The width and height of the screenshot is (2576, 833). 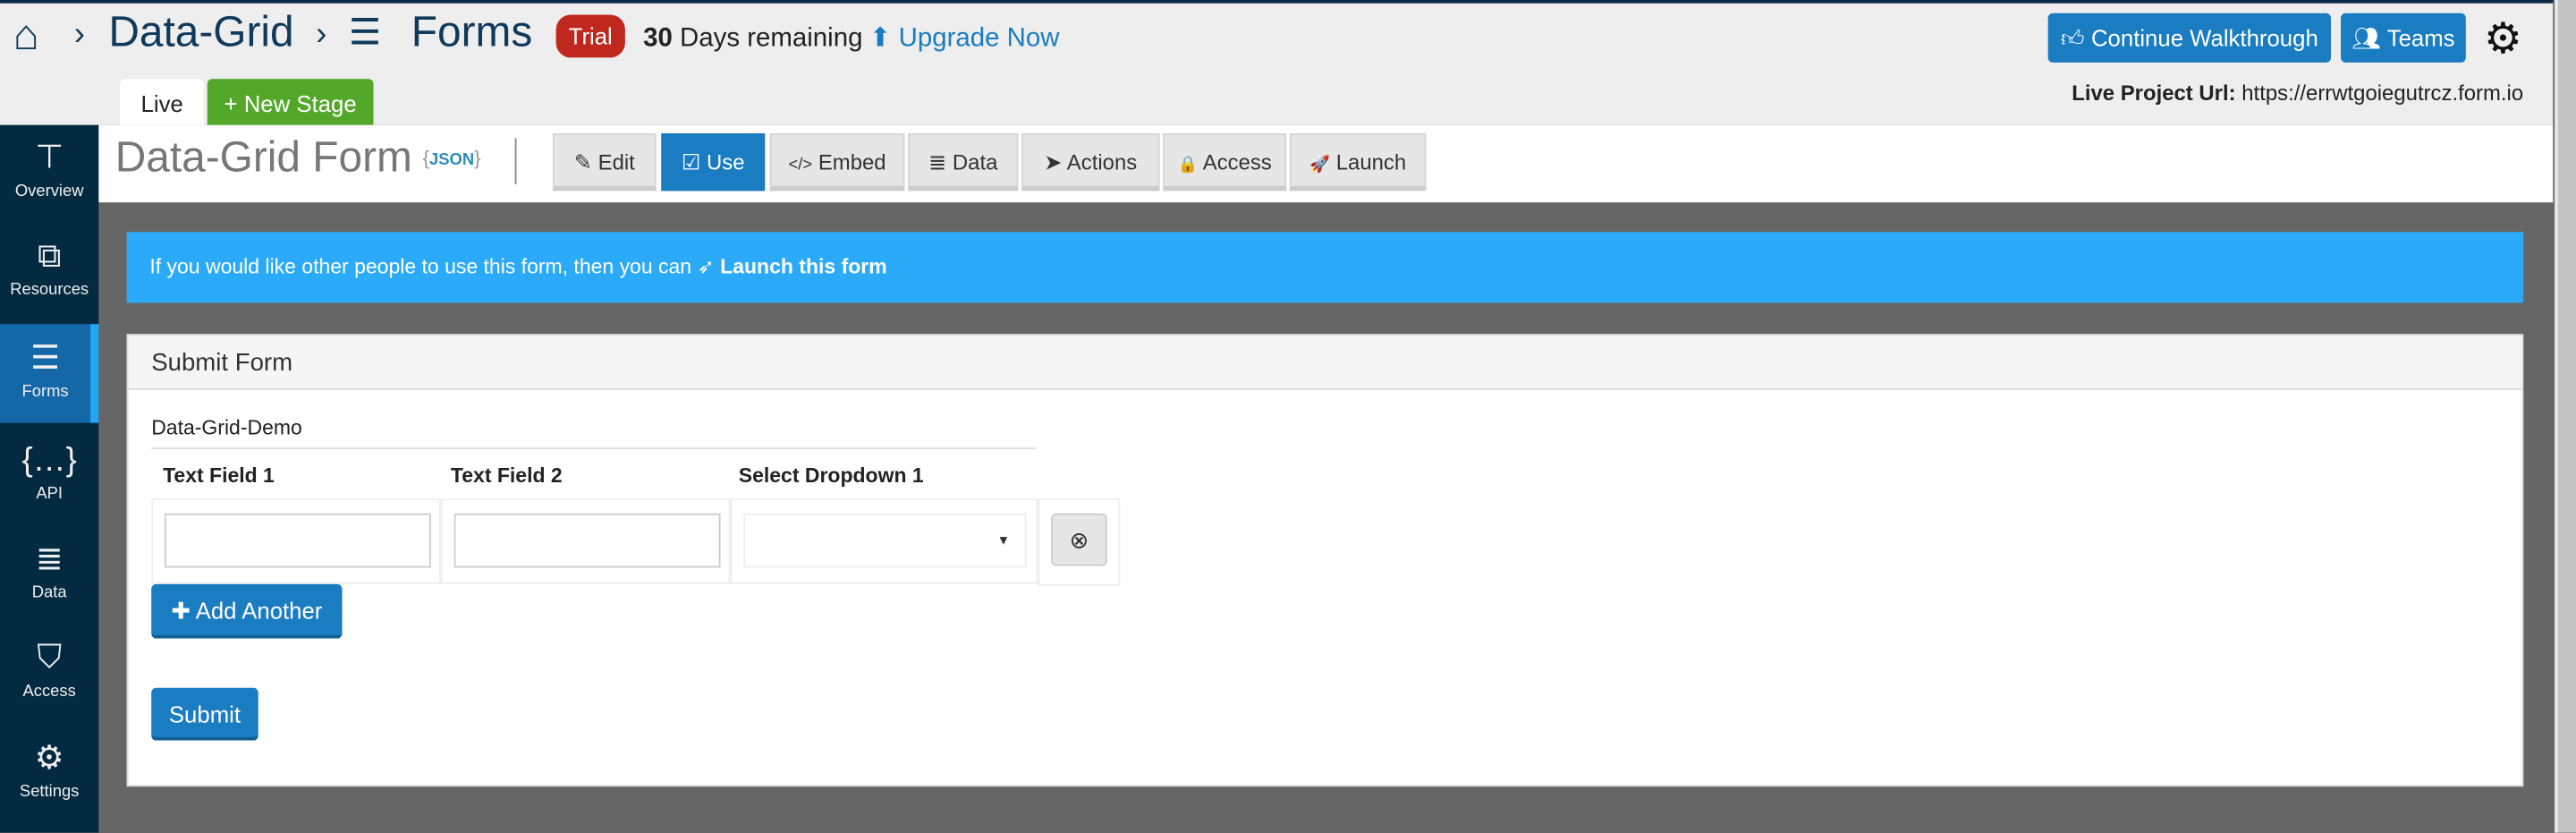 I want to click on tab-label: Data, so click(x=975, y=161).